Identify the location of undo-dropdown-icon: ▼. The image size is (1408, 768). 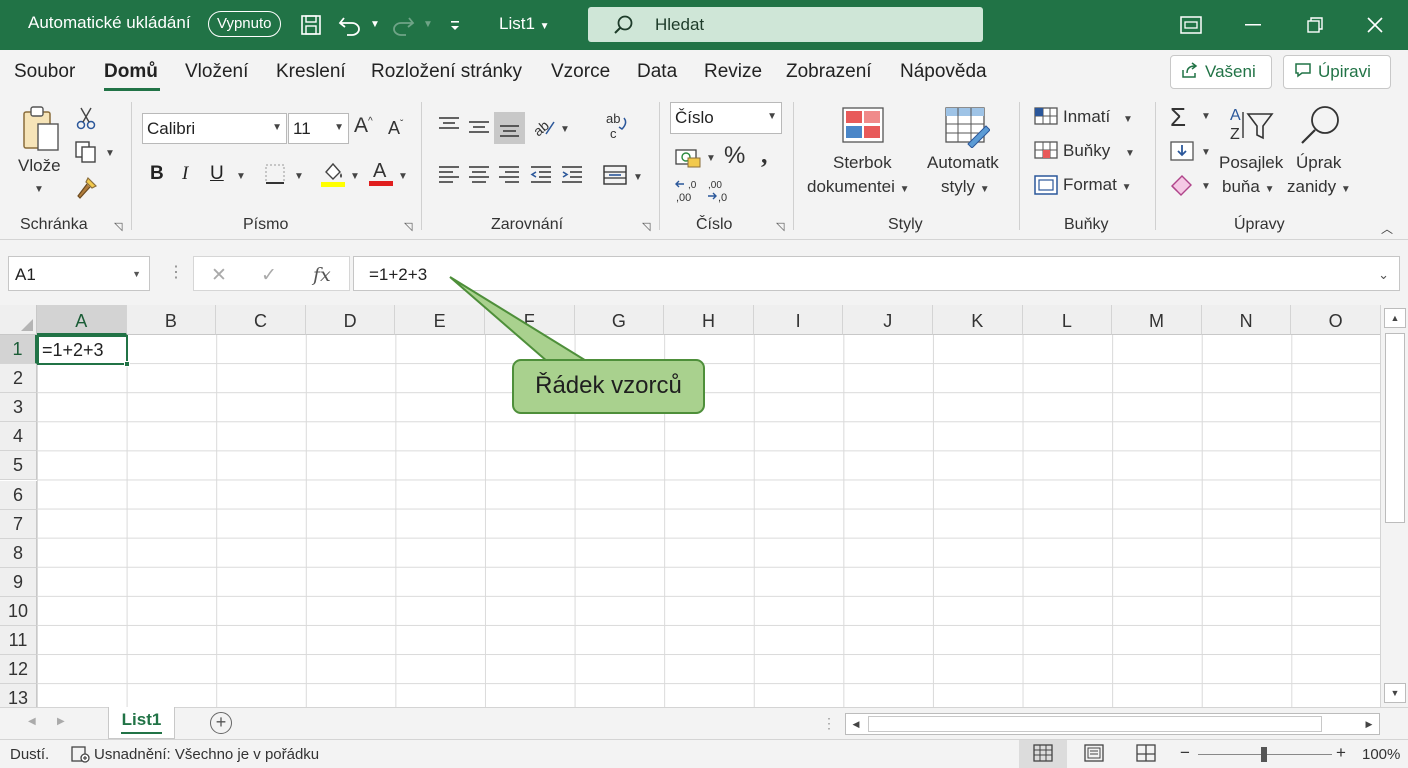
(375, 24).